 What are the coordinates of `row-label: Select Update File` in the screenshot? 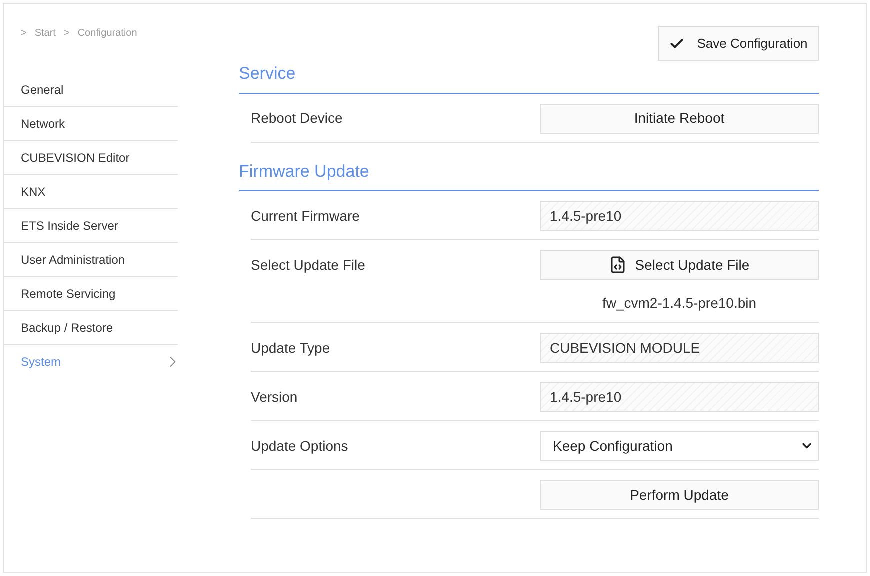 It's located at (308, 265).